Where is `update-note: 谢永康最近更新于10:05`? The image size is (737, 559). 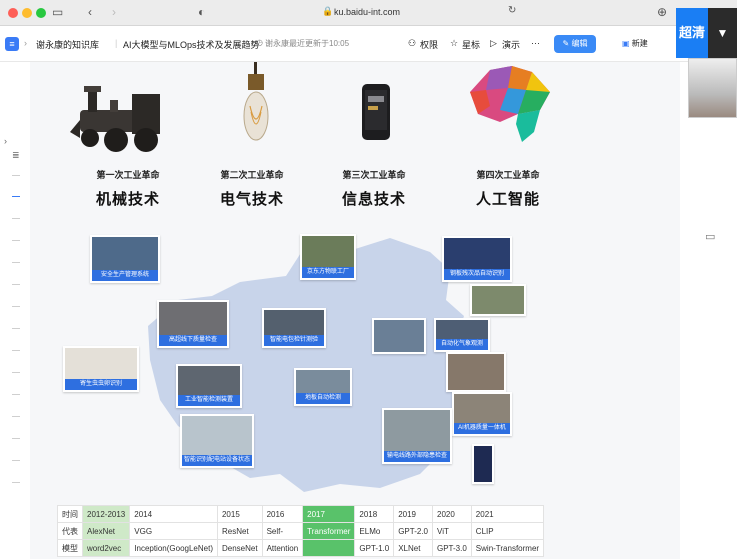 update-note: 谢永康最近更新于10:05 is located at coordinates (307, 43).